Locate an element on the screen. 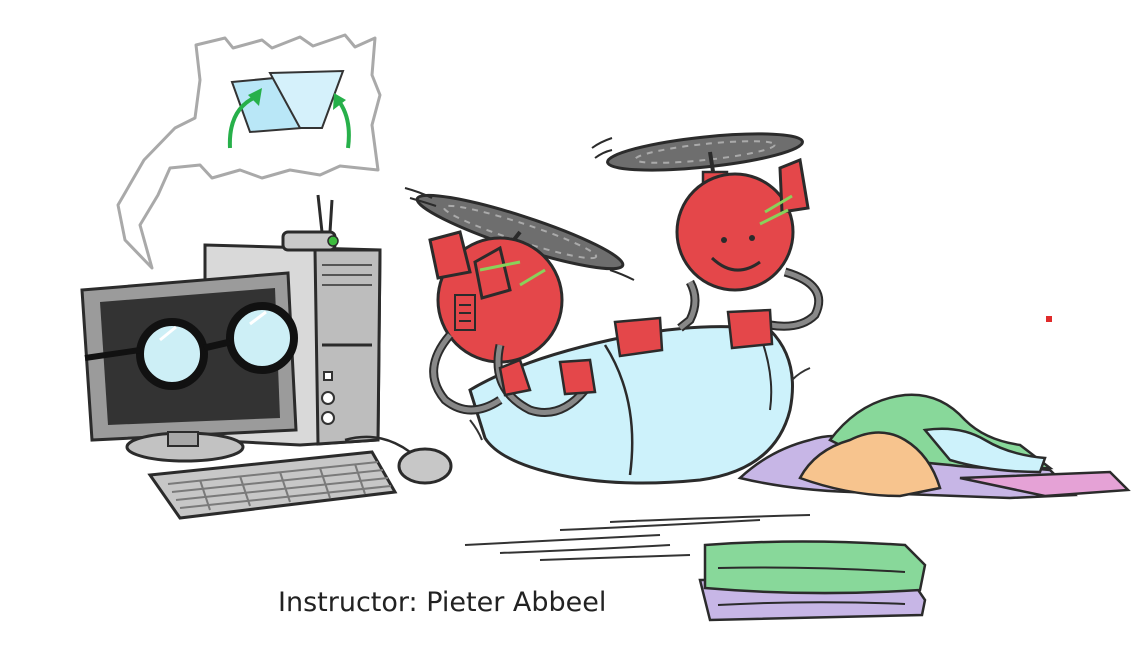 Image resolution: width=1145 pixels, height=645 pixels. laundry-pile is located at coordinates (934, 446).